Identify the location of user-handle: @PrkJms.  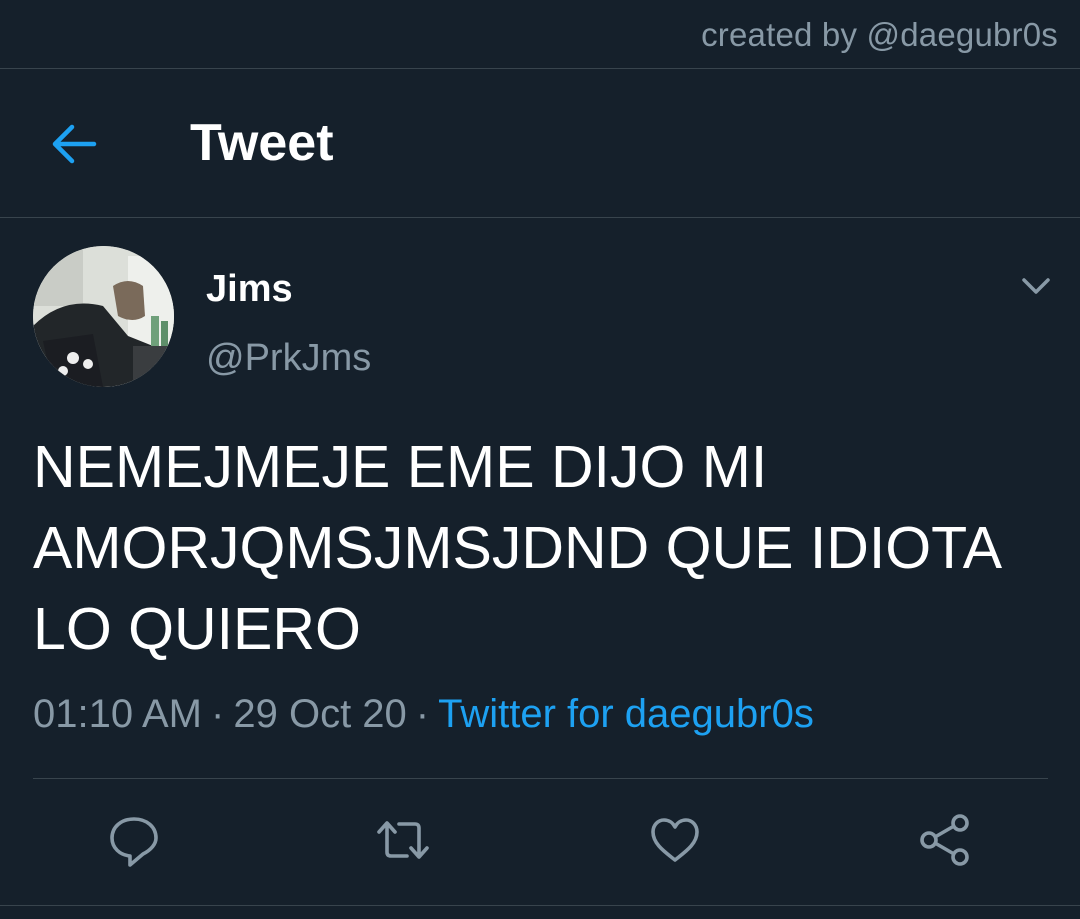
(288, 358).